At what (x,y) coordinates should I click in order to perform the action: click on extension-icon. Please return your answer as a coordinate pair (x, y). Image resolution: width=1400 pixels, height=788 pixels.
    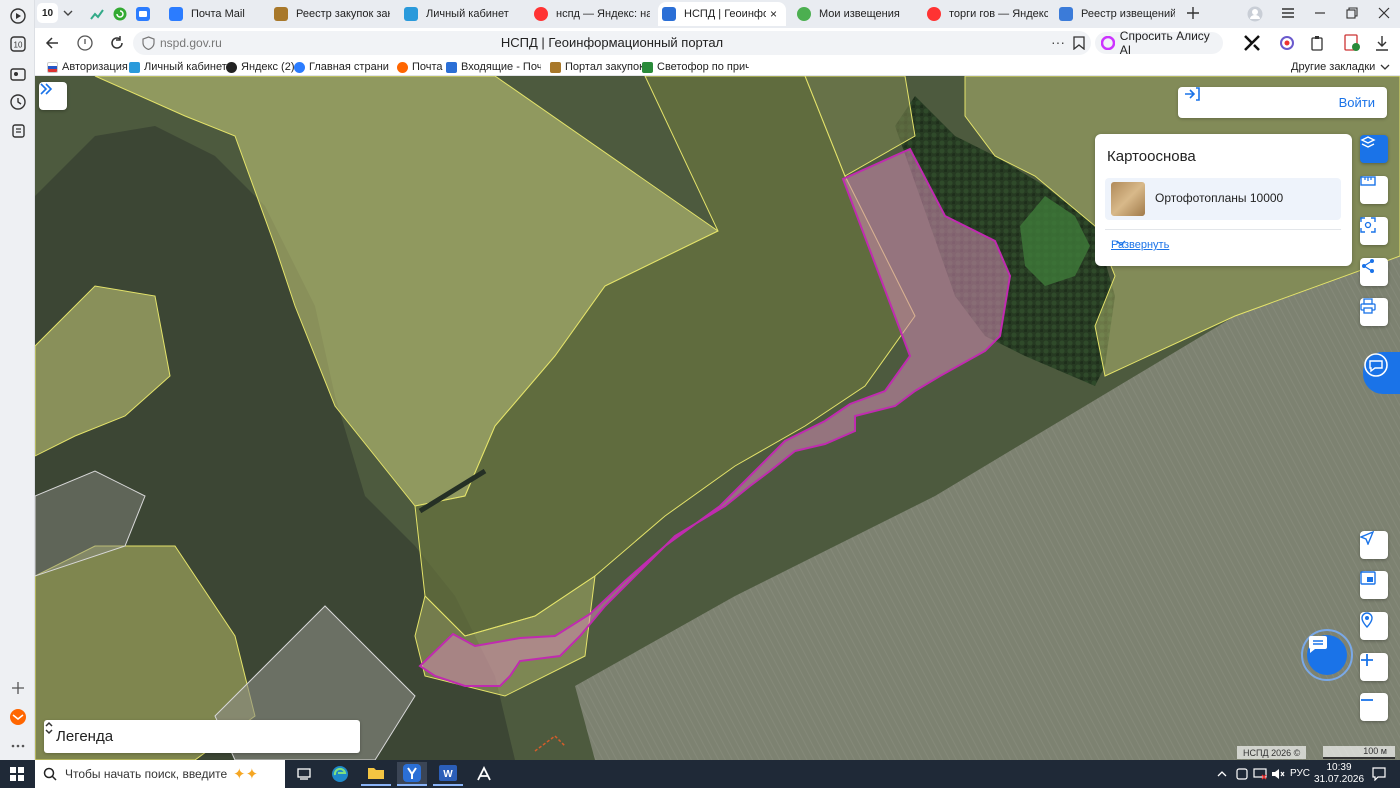
    Looking at the image, I should click on (1252, 44).